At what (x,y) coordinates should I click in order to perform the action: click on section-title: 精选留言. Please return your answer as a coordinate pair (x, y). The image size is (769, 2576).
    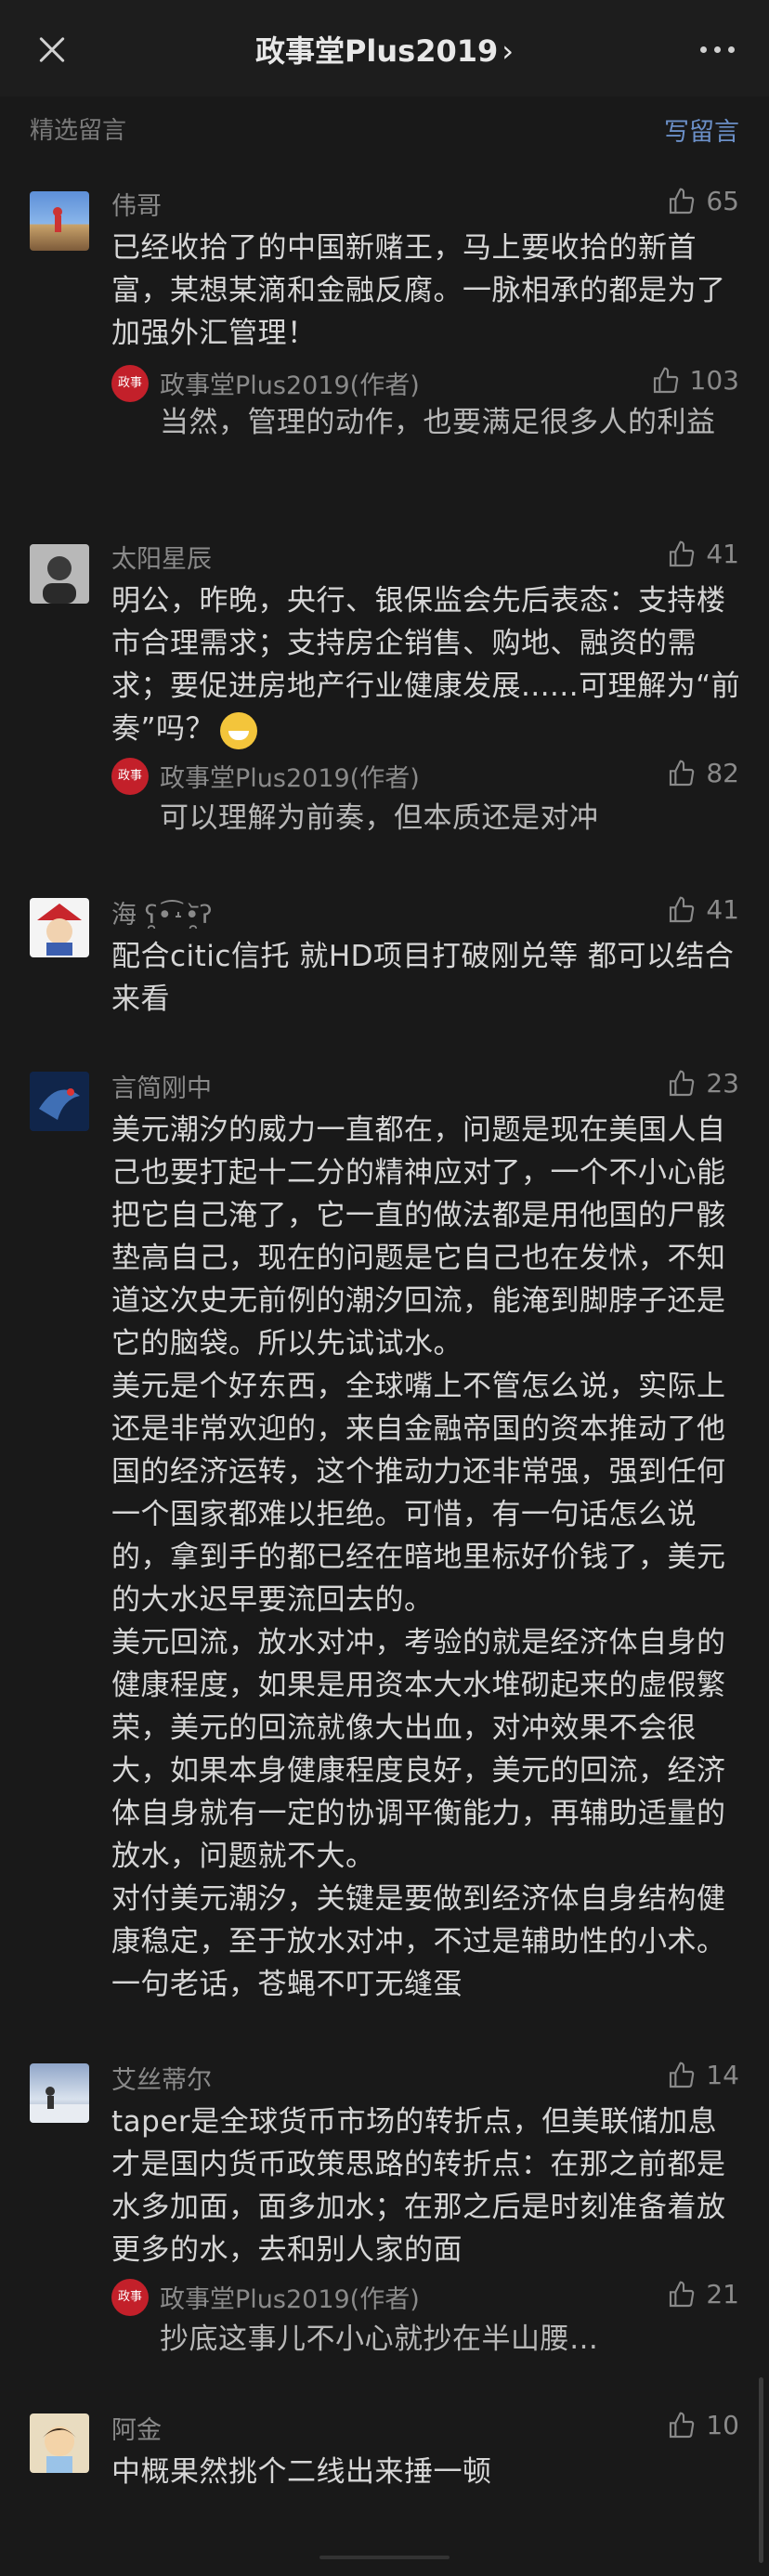
    Looking at the image, I should click on (78, 131).